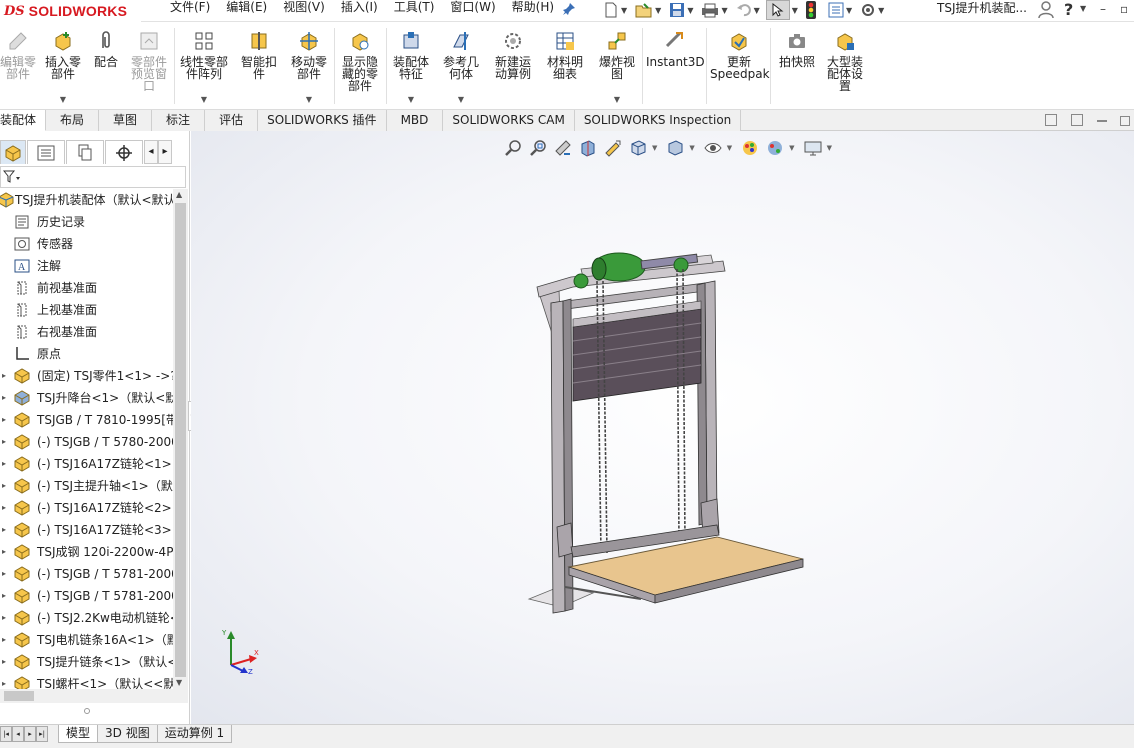  I want to click on tree-root-assembly: TSJ提升机装配体（默认<默认, so click(86, 200).